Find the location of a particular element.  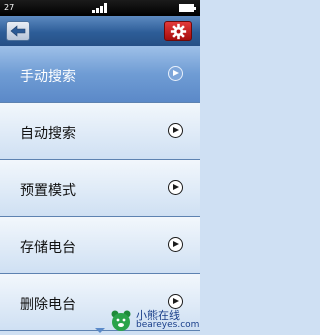

back-button is located at coordinates (18, 31).